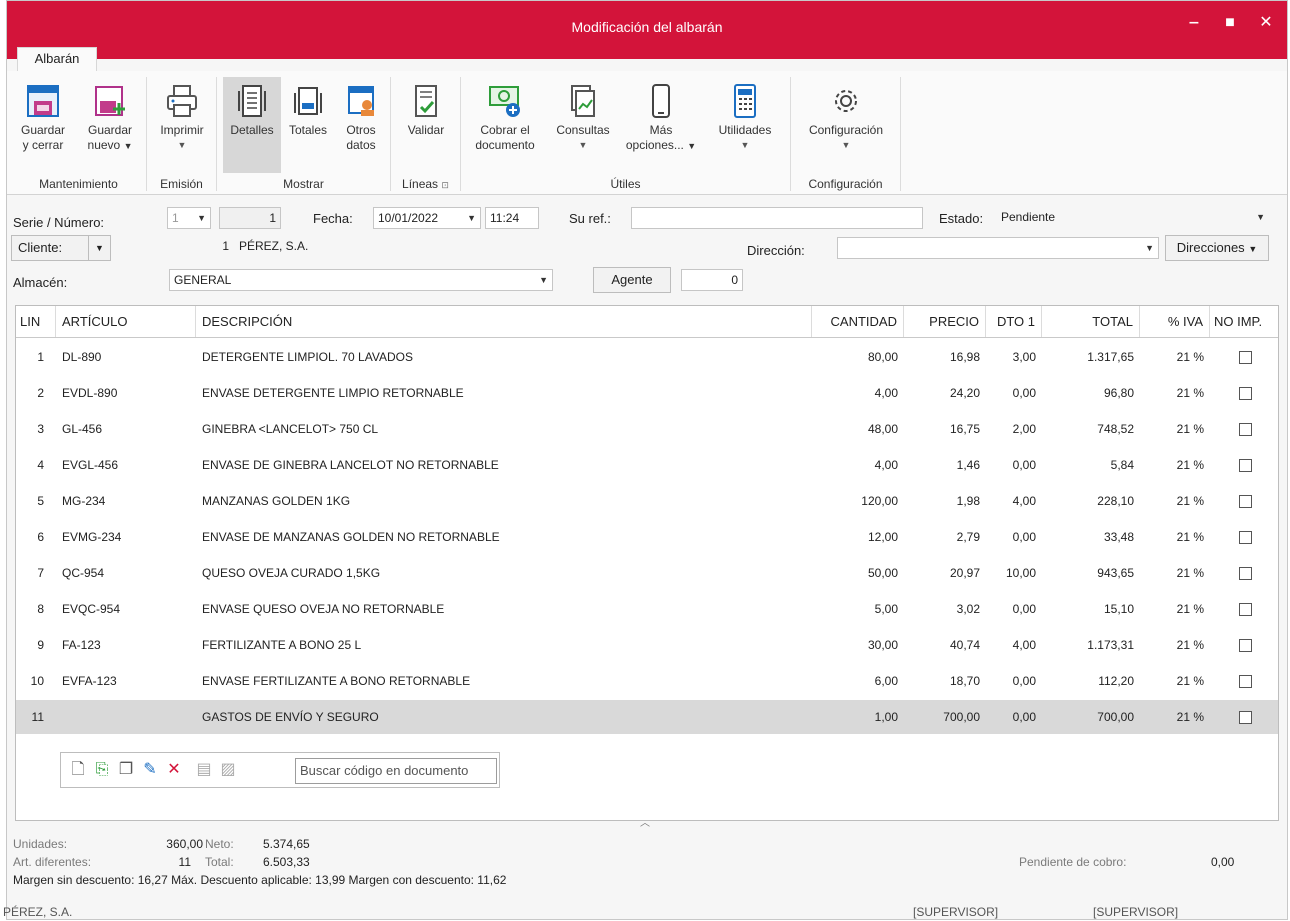 The height and width of the screenshot is (921, 1290). Describe the element at coordinates (712, 280) in the screenshot. I see `agente-input: 0` at that location.